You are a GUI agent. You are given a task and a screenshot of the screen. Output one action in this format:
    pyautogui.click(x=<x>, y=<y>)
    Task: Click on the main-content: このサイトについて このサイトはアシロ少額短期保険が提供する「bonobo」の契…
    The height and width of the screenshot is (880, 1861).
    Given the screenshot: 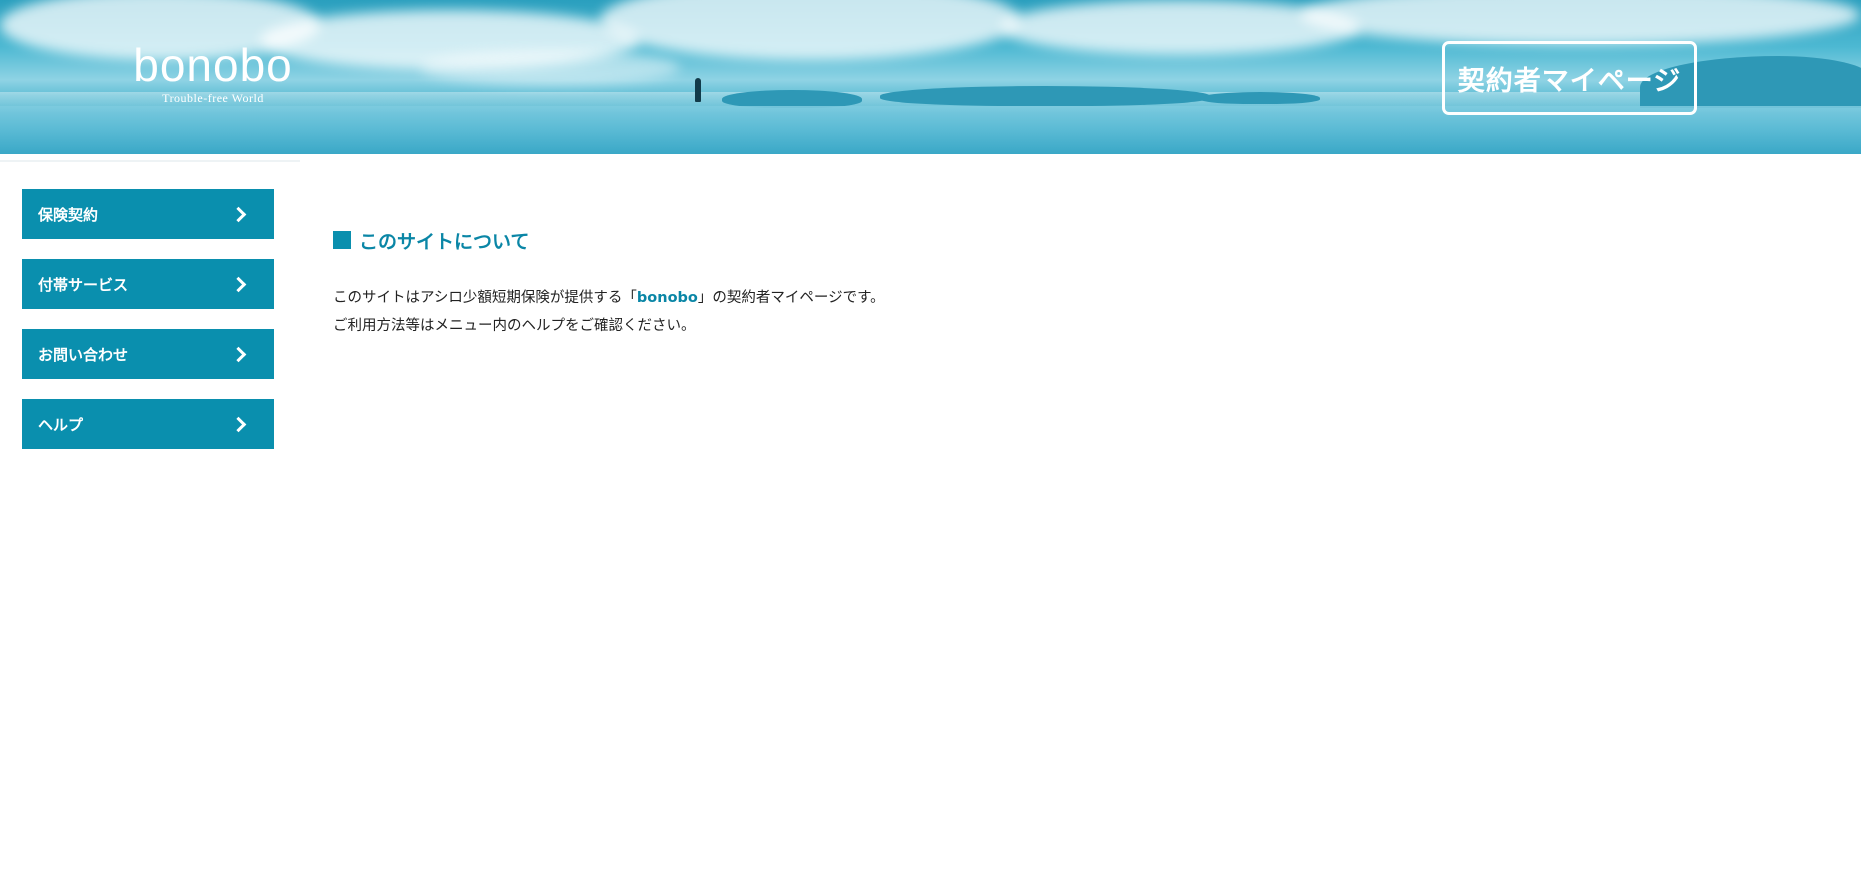 What is the action you would take?
    pyautogui.click(x=933, y=284)
    